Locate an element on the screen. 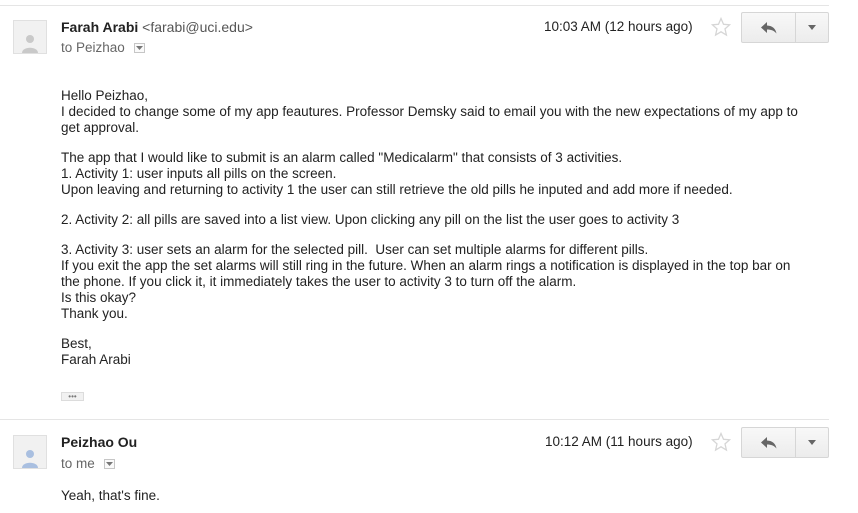  recipient-text: to me is located at coordinates (78, 463).